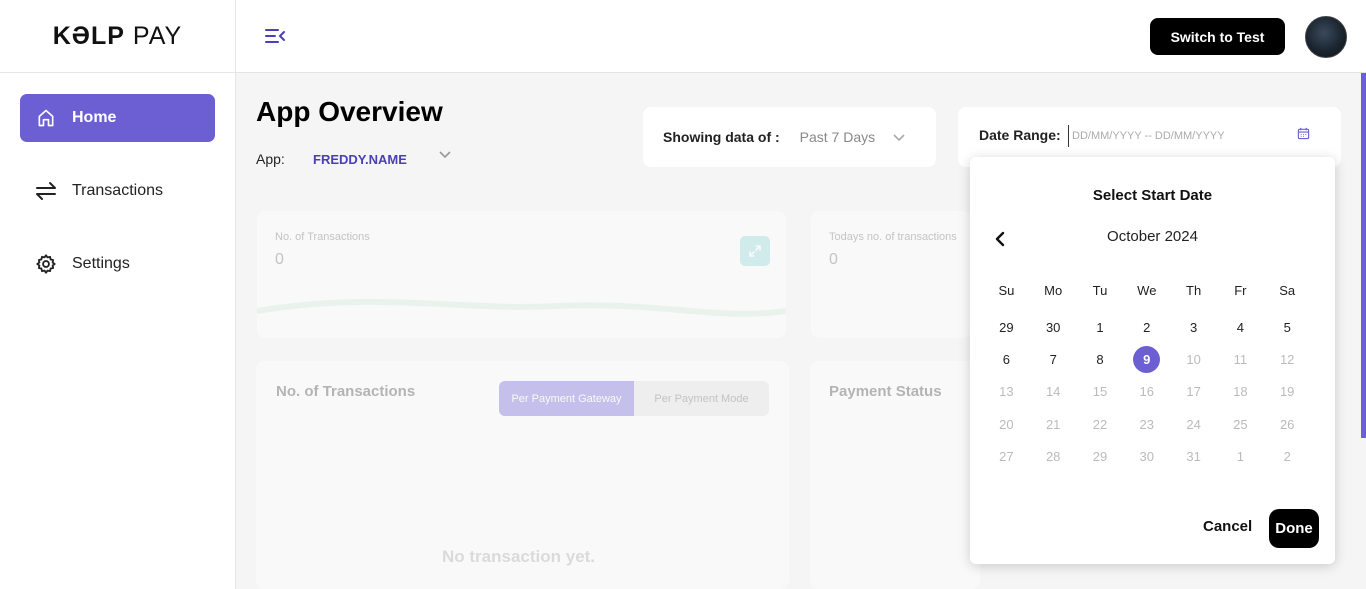 This screenshot has height=589, width=1366. What do you see at coordinates (1147, 424) in the screenshot?
I see `calendar-day-disabled: 23` at bounding box center [1147, 424].